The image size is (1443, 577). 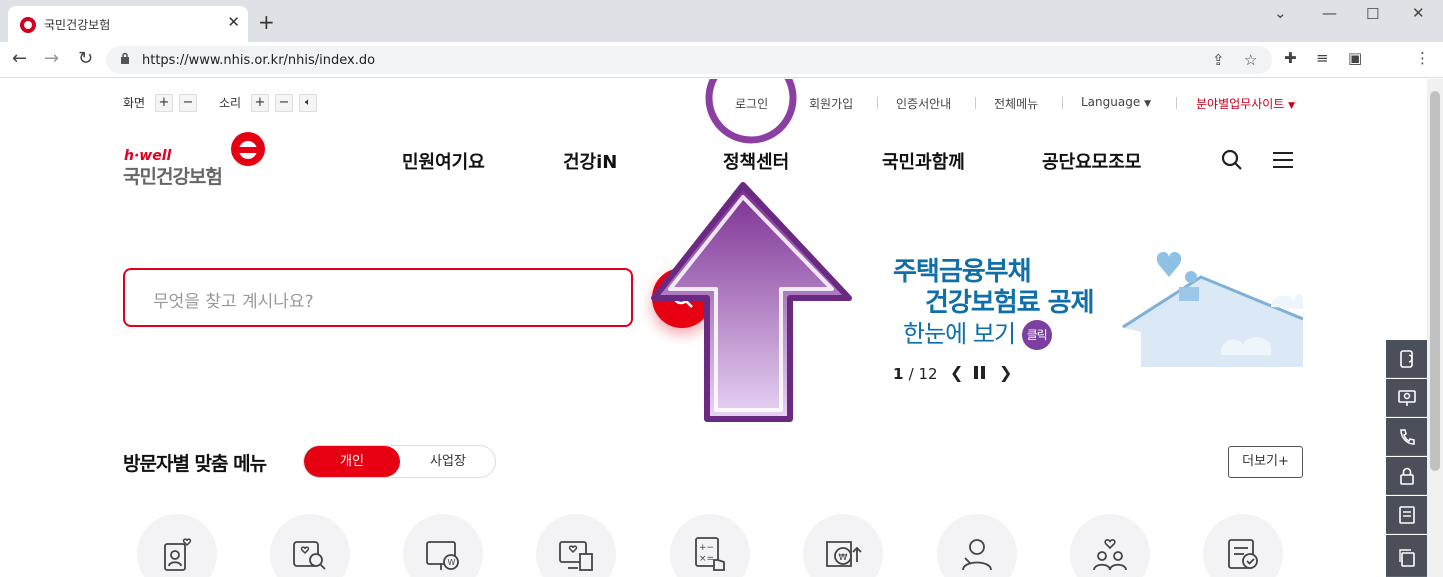 What do you see at coordinates (128, 24) in the screenshot?
I see `browser-tab: 국민건강보험 ✕` at bounding box center [128, 24].